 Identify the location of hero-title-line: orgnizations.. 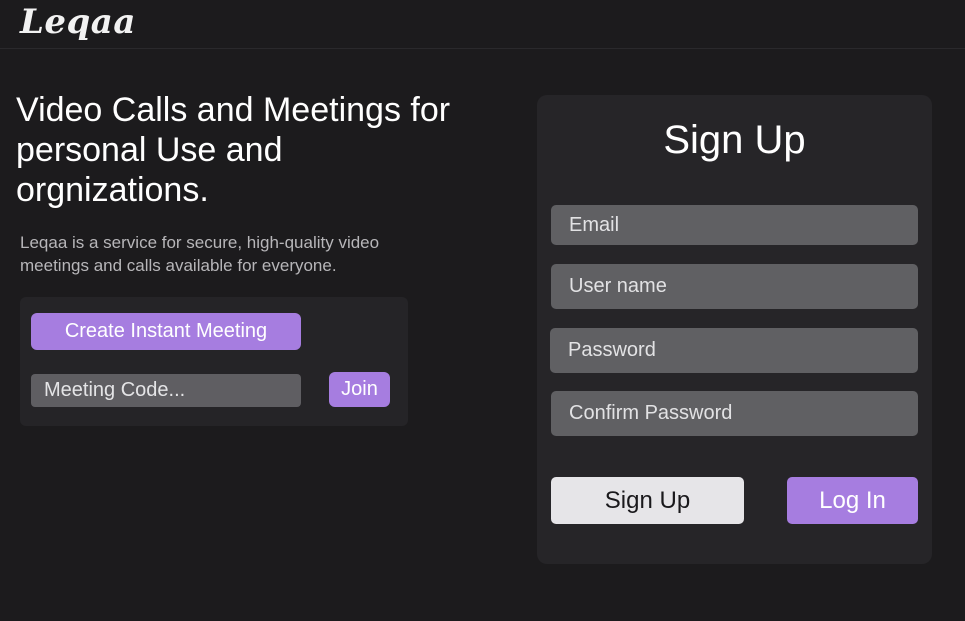
(112, 190).